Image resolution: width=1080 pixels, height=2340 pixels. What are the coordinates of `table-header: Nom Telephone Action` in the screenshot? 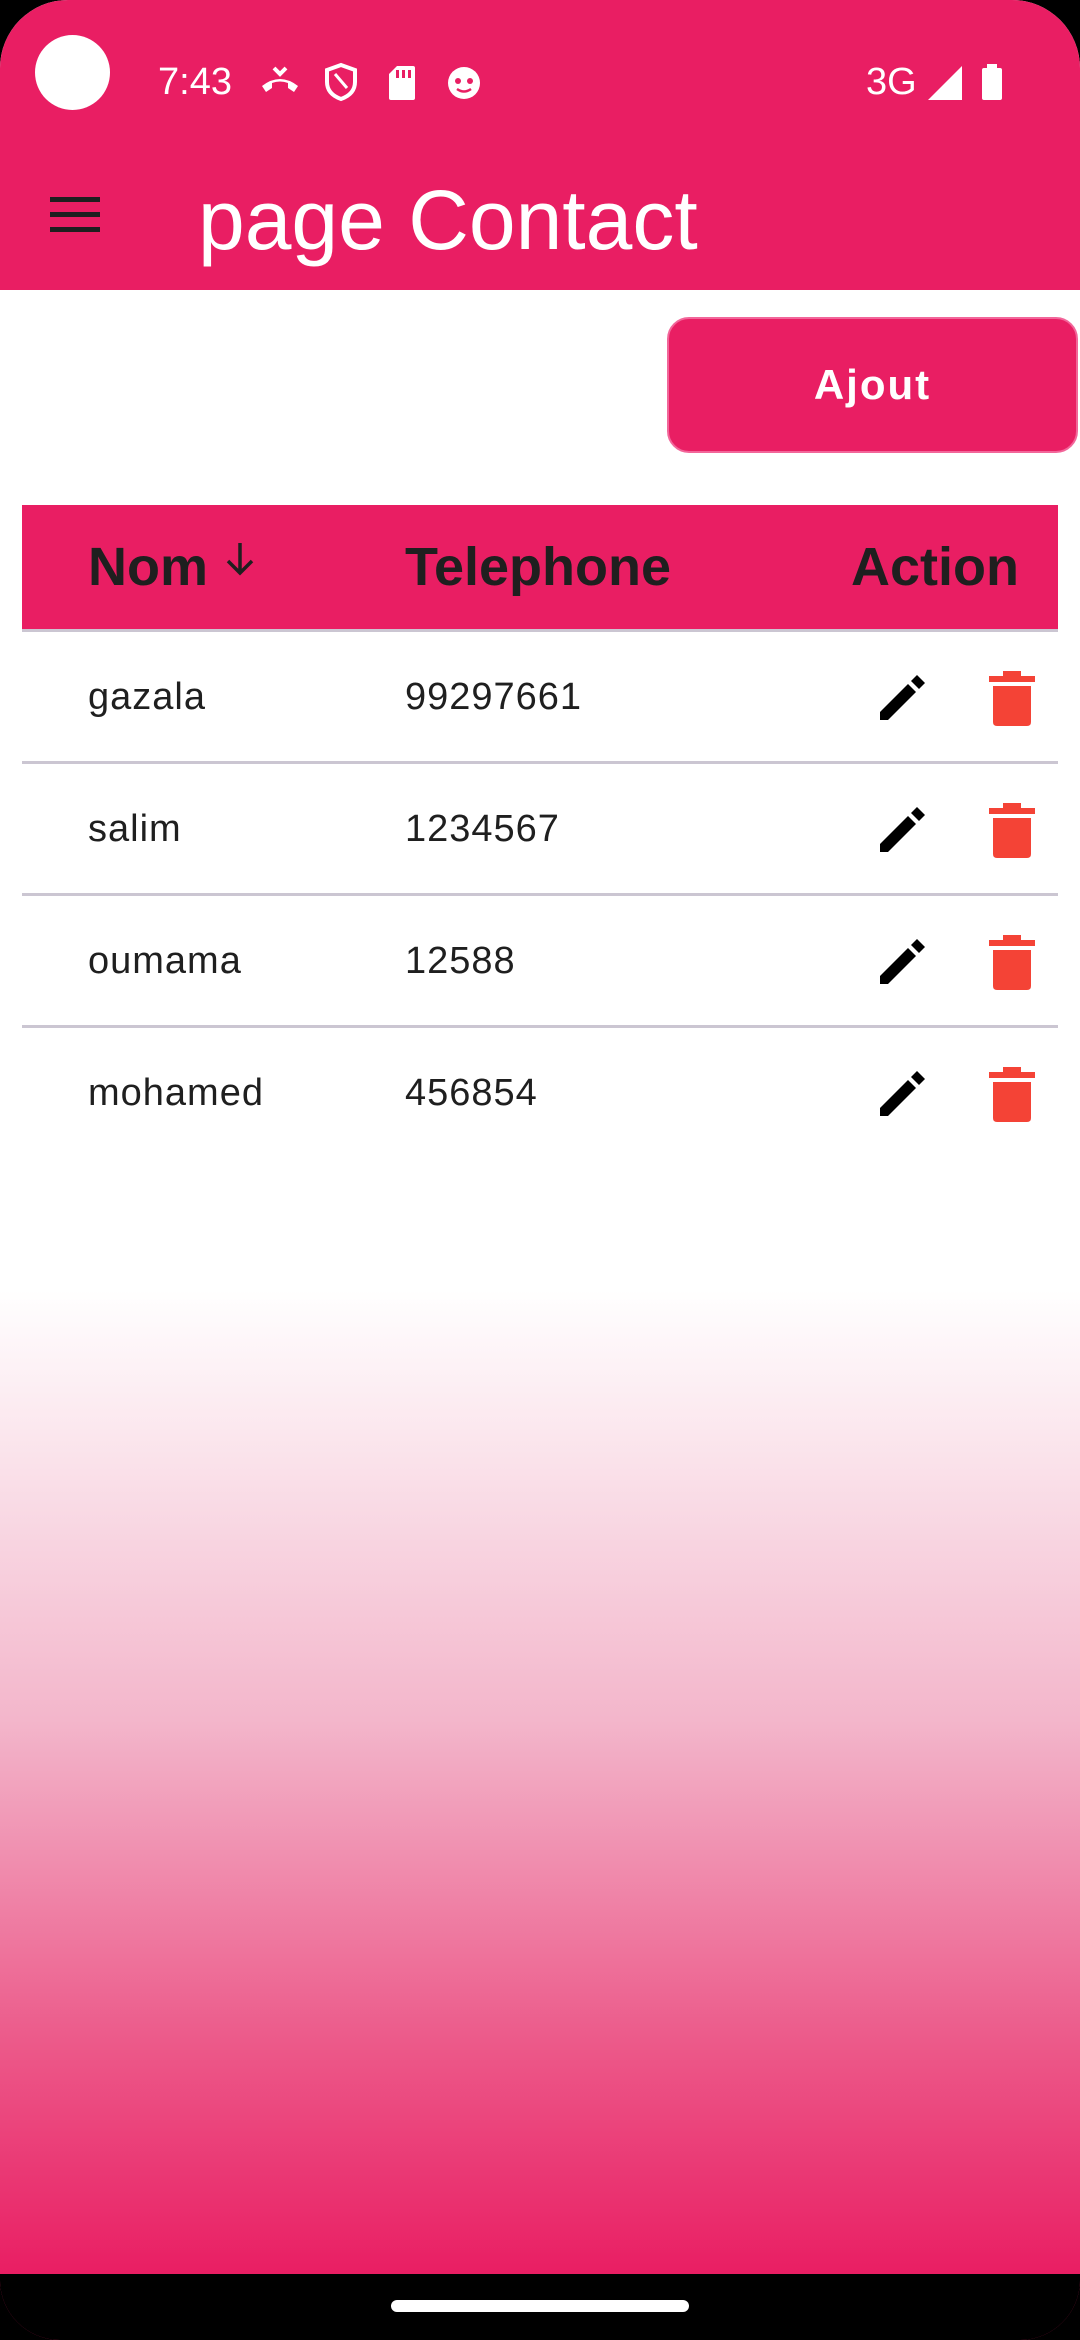 It's located at (540, 567).